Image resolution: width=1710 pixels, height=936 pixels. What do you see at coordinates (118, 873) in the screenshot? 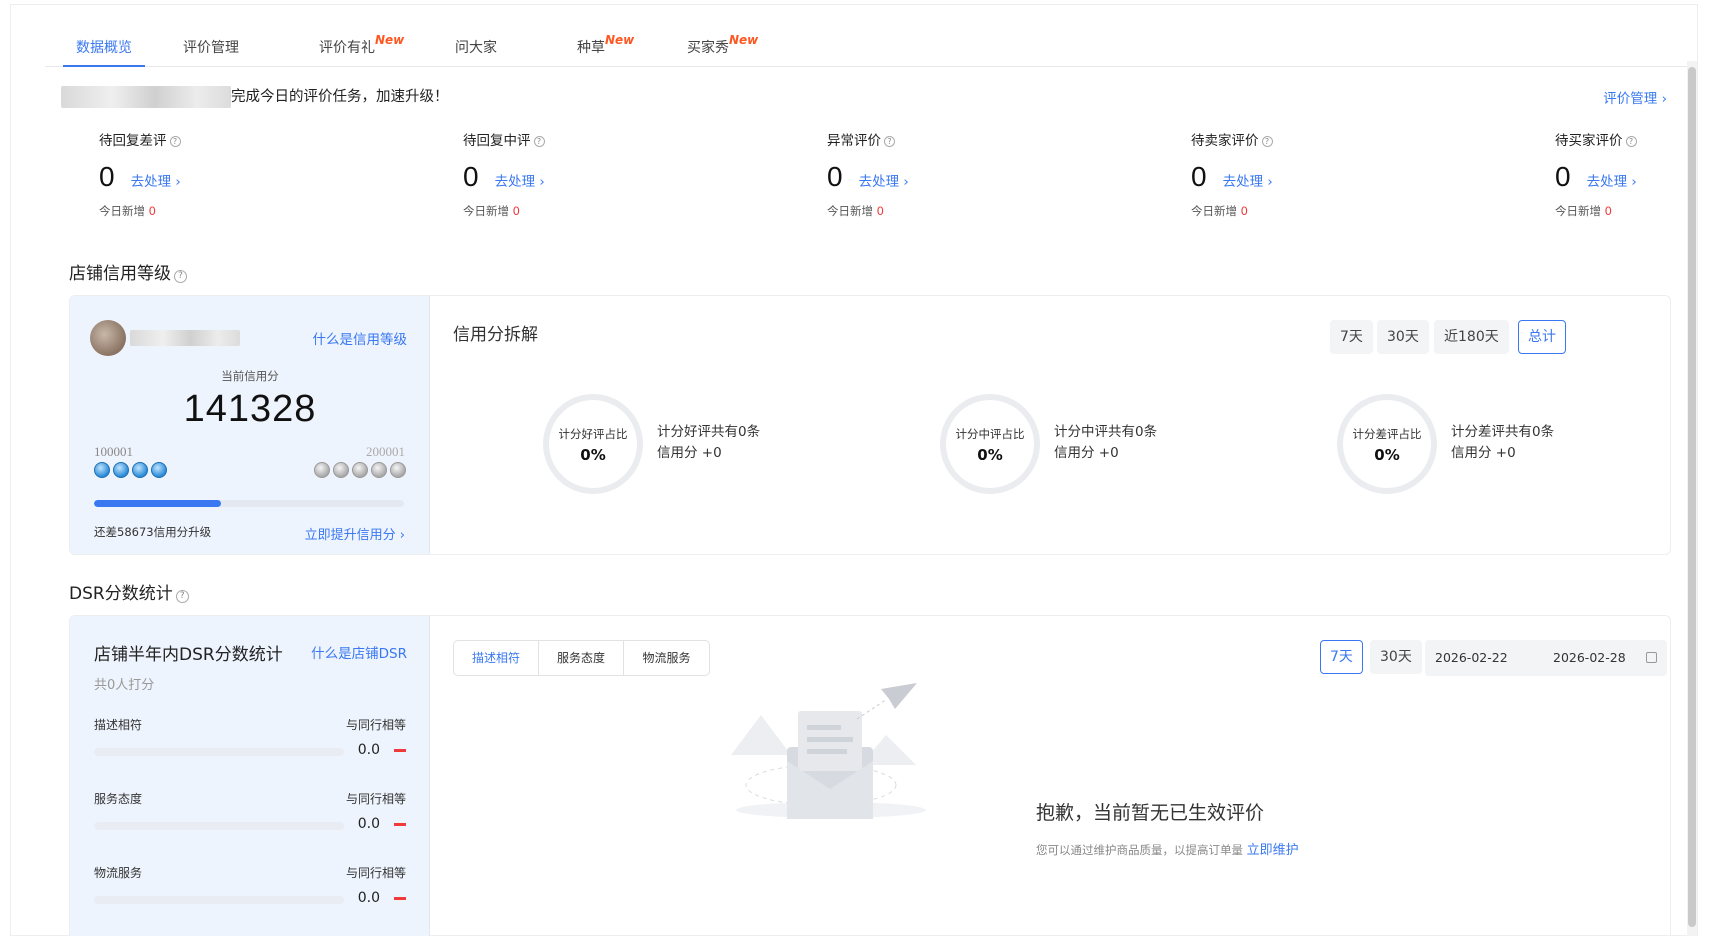
I see `dsr-row-name: 物流服务` at bounding box center [118, 873].